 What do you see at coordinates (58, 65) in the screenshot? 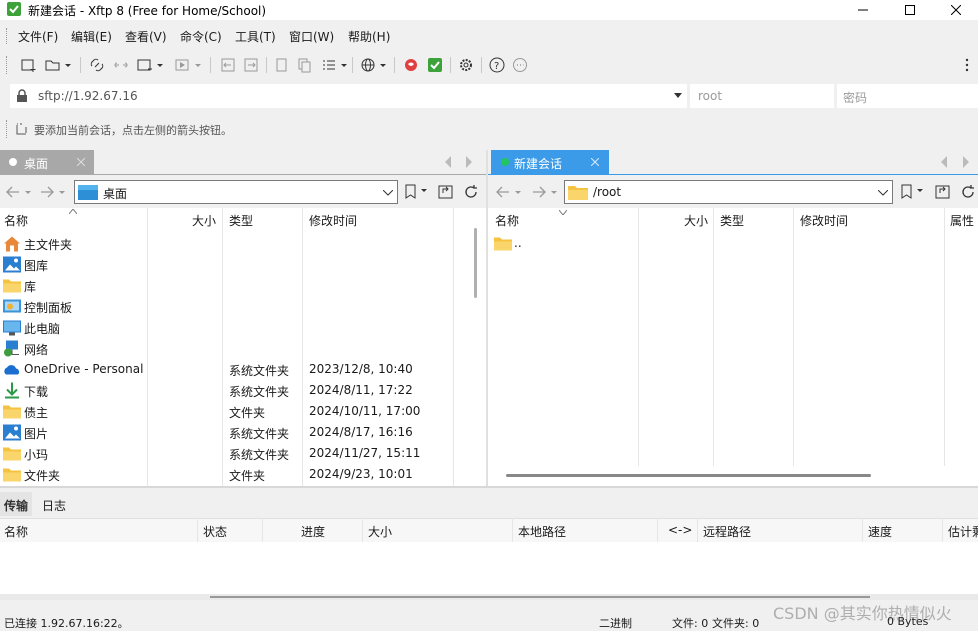
I see `open-folder-icon` at bounding box center [58, 65].